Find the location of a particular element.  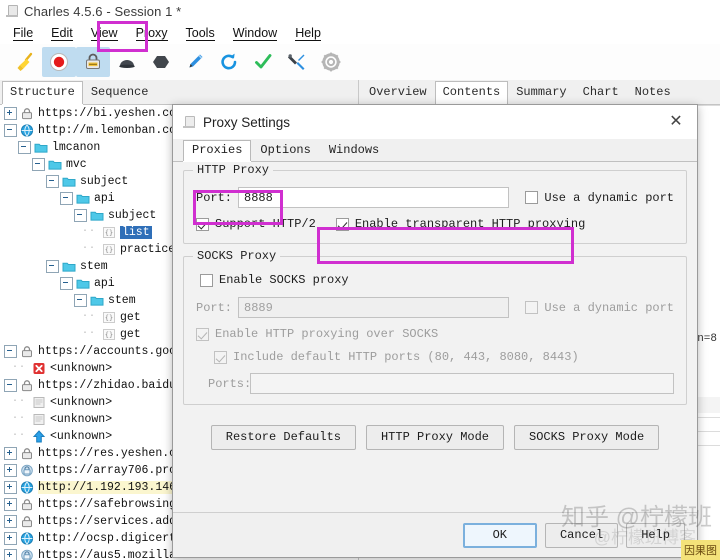

socks-ports-input is located at coordinates (462, 383).